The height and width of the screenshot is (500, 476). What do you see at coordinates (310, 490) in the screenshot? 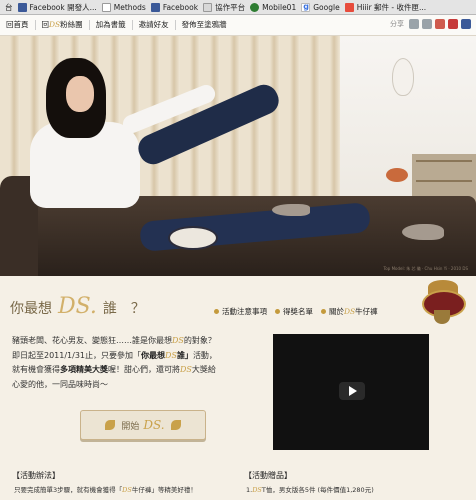
I see `prizes-text: 1.DST恤，男女版各5件 (每件價值1,280元)` at bounding box center [310, 490].